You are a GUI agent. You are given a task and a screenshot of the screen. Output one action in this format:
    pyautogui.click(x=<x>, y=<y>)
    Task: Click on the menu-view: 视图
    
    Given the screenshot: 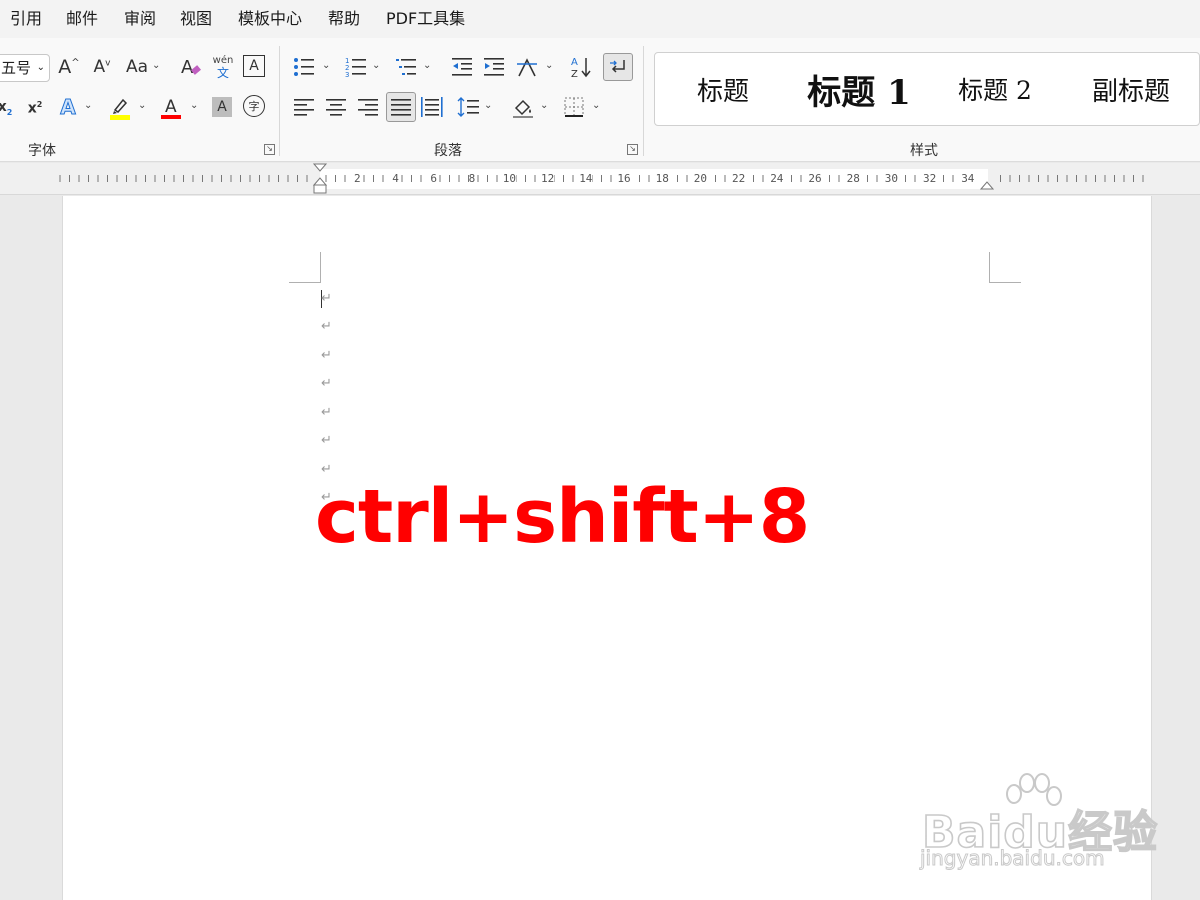 What is the action you would take?
    pyautogui.click(x=196, y=19)
    